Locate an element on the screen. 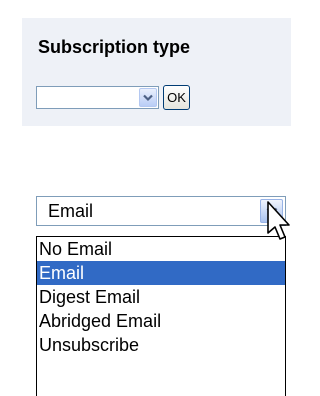 The width and height of the screenshot is (320, 396). dropdown-option: Unsubscribe is located at coordinates (161, 345).